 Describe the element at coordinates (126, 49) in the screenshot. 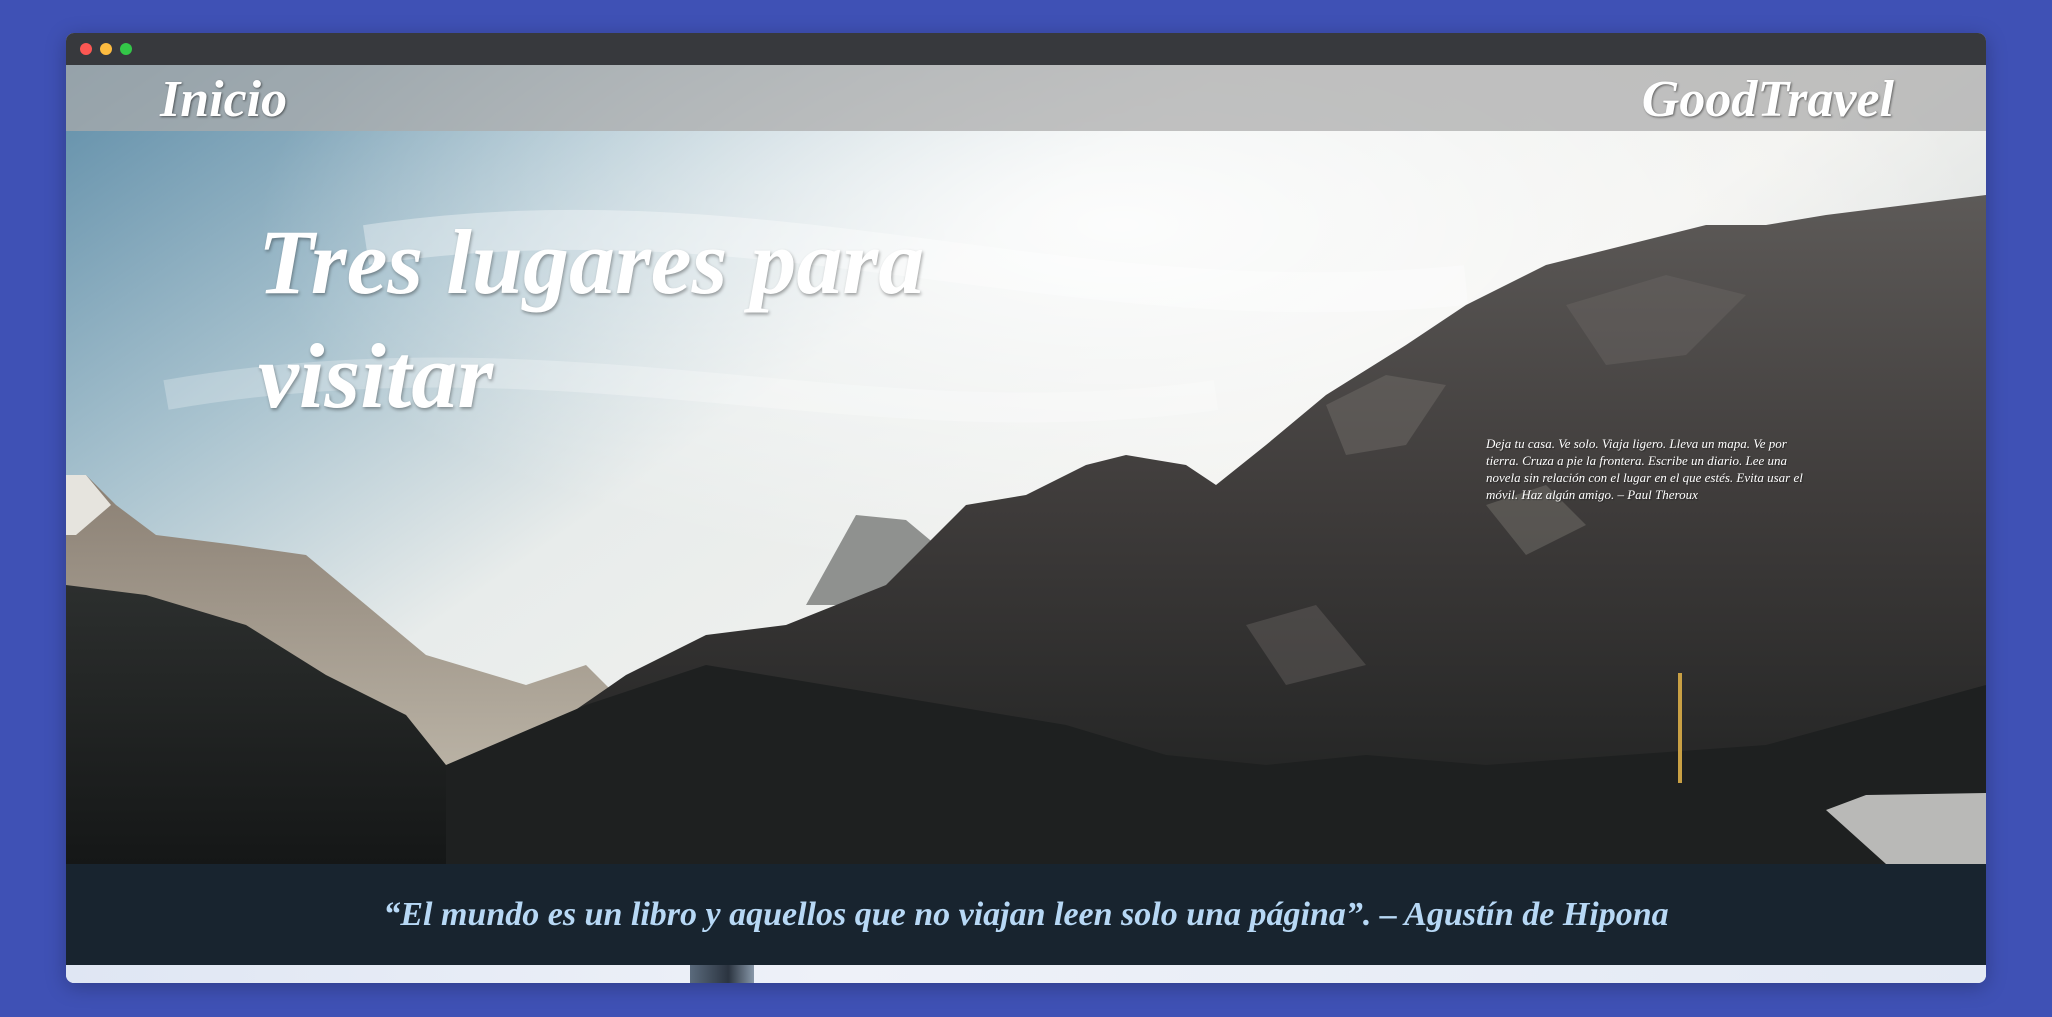

I see `maximize-window-button` at that location.